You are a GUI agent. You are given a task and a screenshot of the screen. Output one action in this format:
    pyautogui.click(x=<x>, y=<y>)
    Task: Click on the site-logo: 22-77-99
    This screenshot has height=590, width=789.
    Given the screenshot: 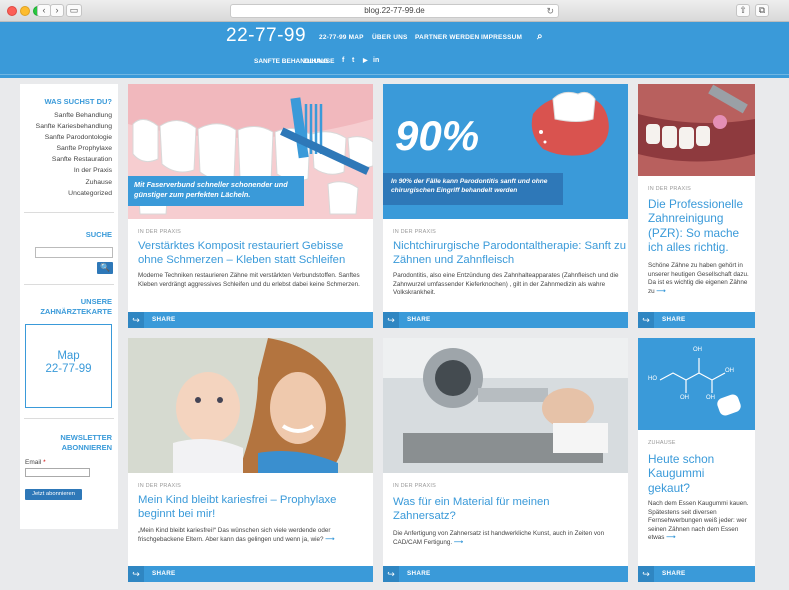 What is the action you would take?
    pyautogui.click(x=266, y=36)
    